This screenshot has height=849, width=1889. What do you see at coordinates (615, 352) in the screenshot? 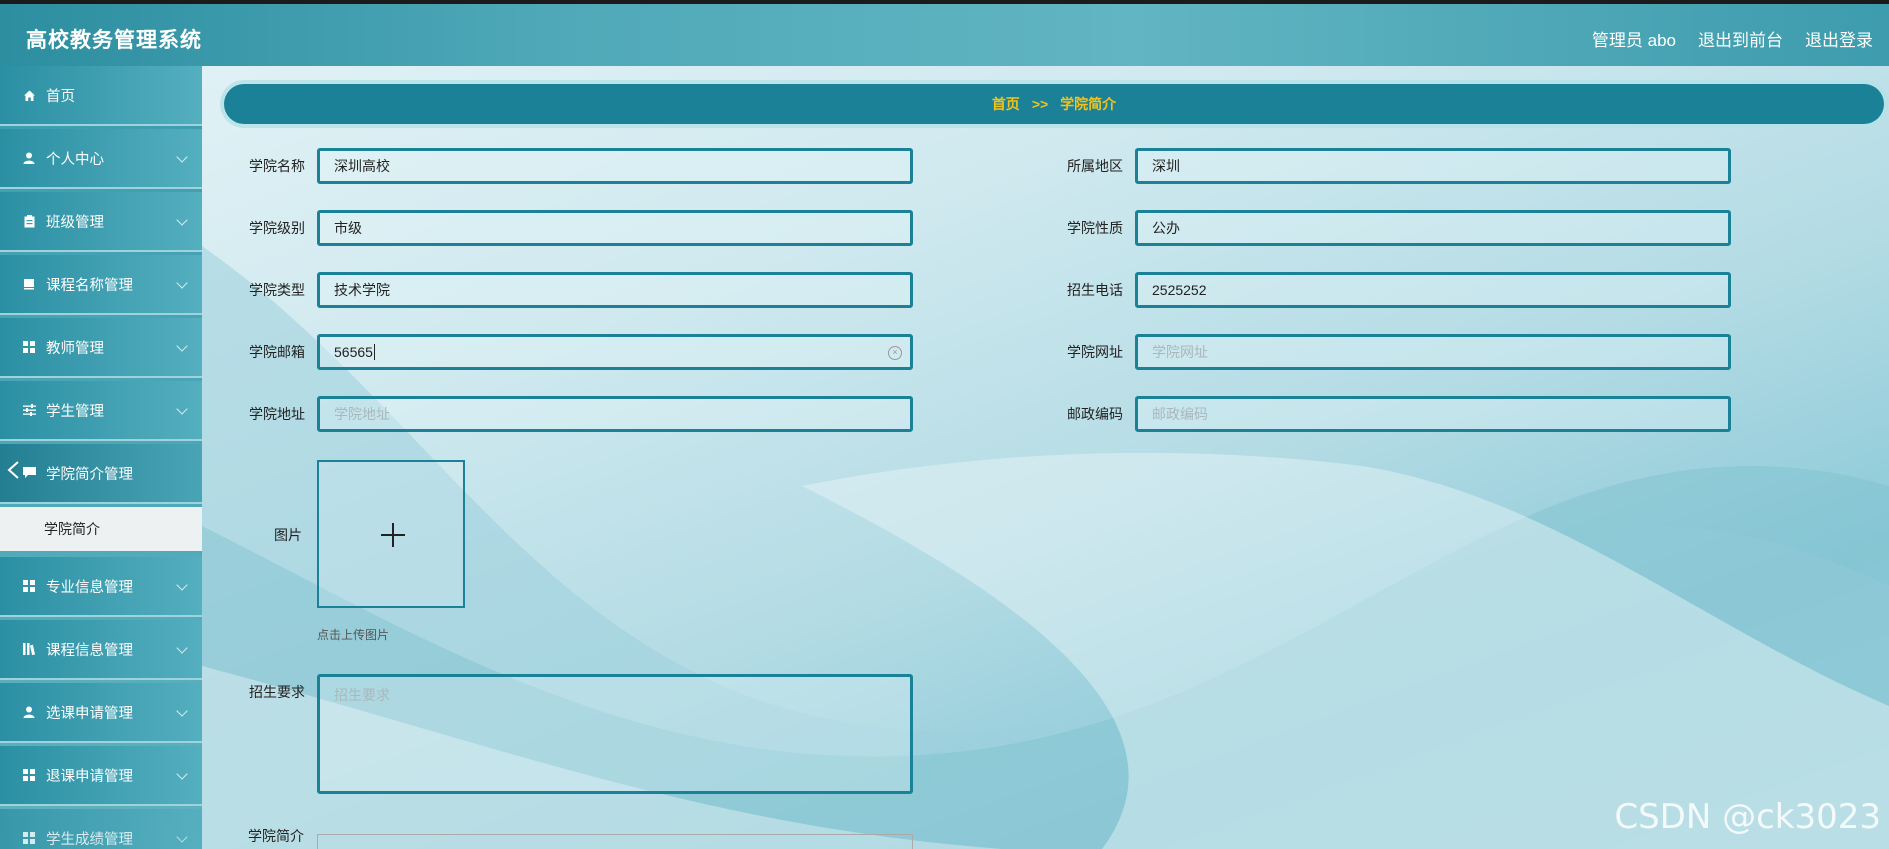
I see `email-input: 56565 ×` at bounding box center [615, 352].